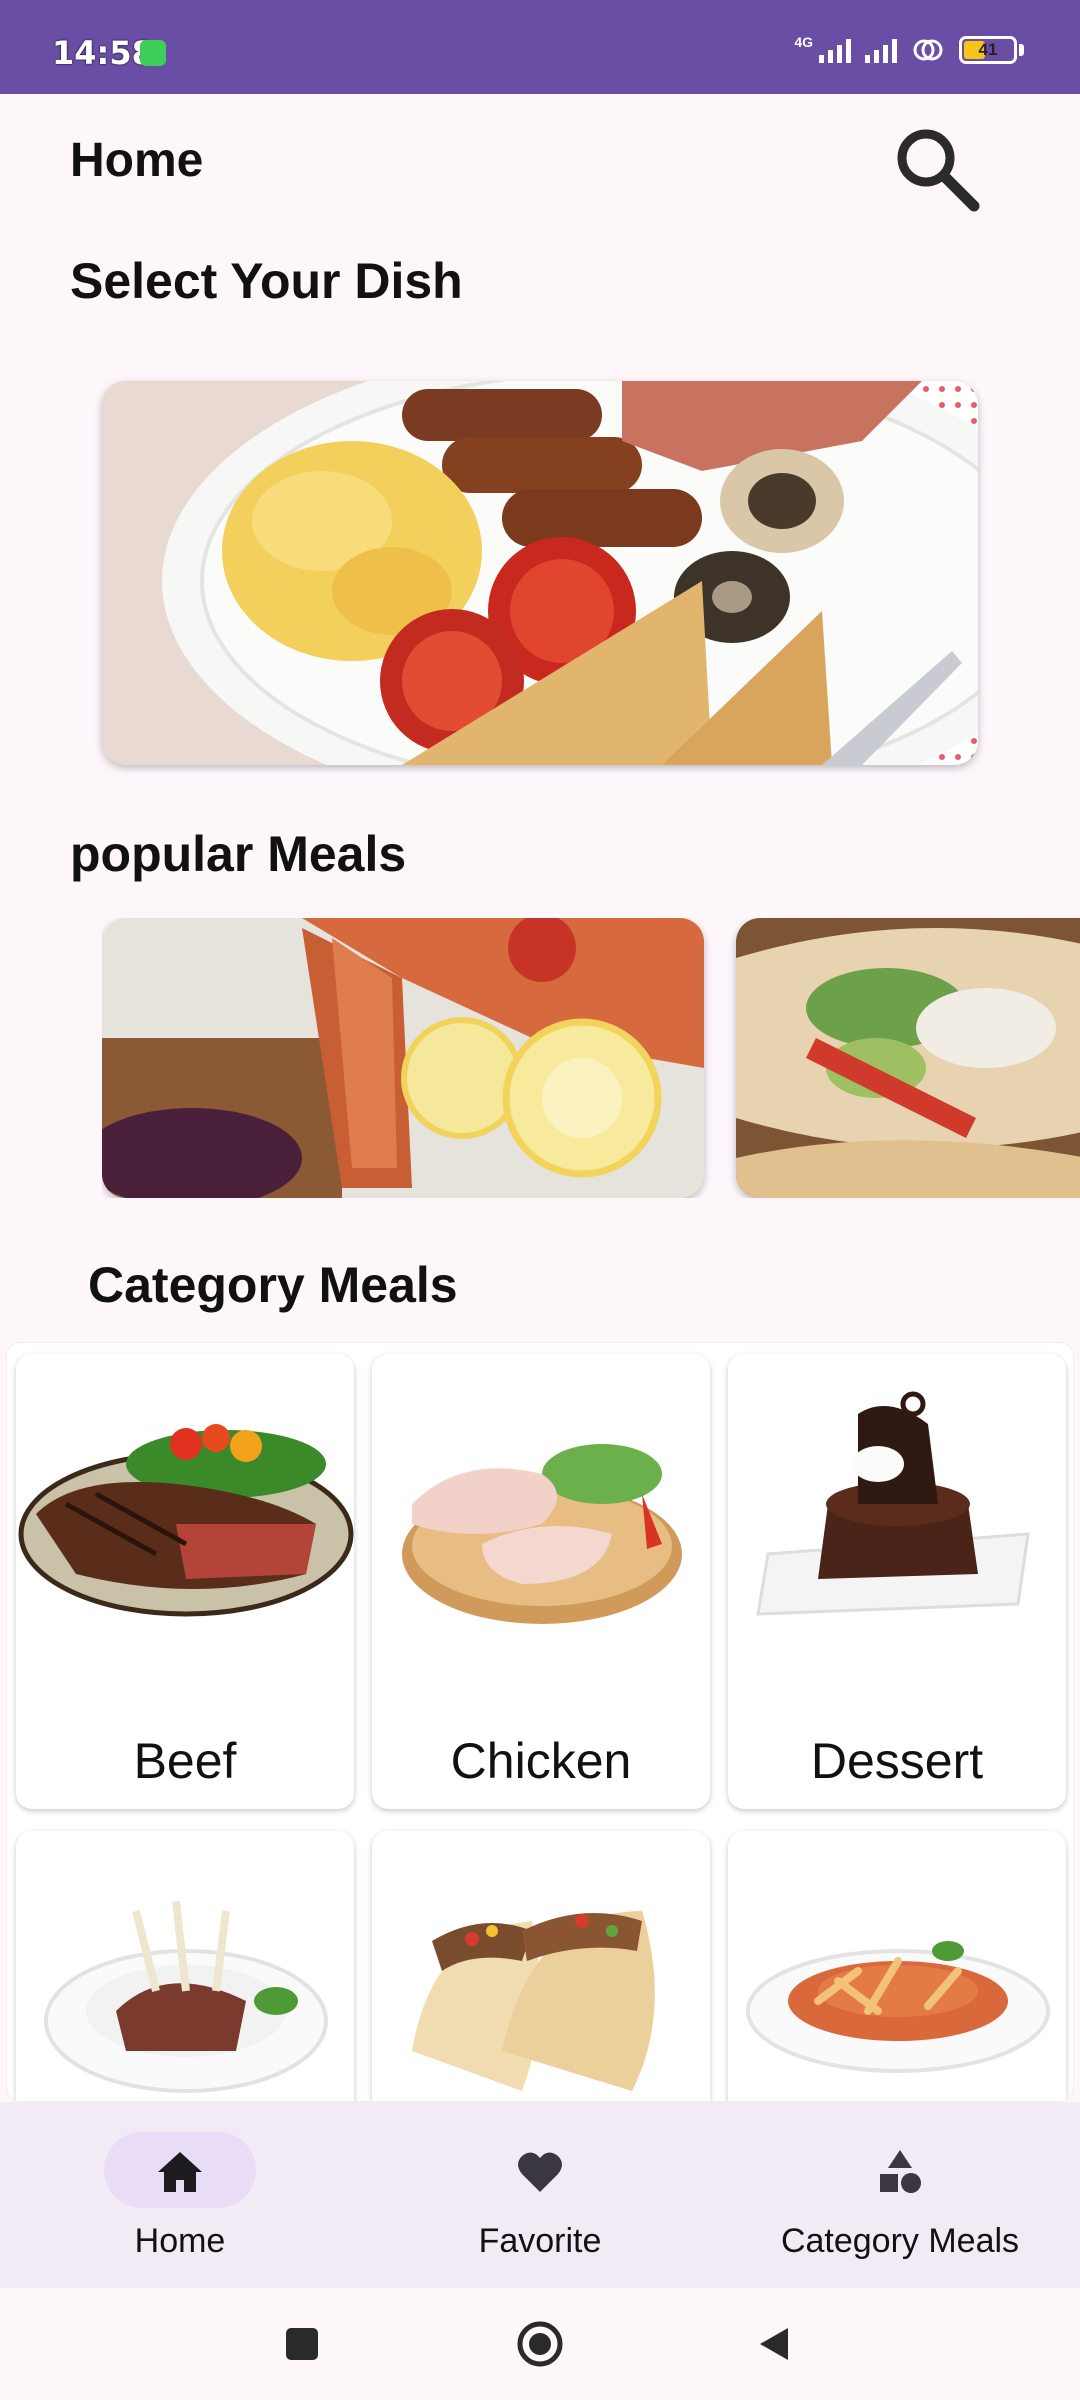 This screenshot has height=2400, width=1080. What do you see at coordinates (897, 1761) in the screenshot?
I see `category-label: Dessert` at bounding box center [897, 1761].